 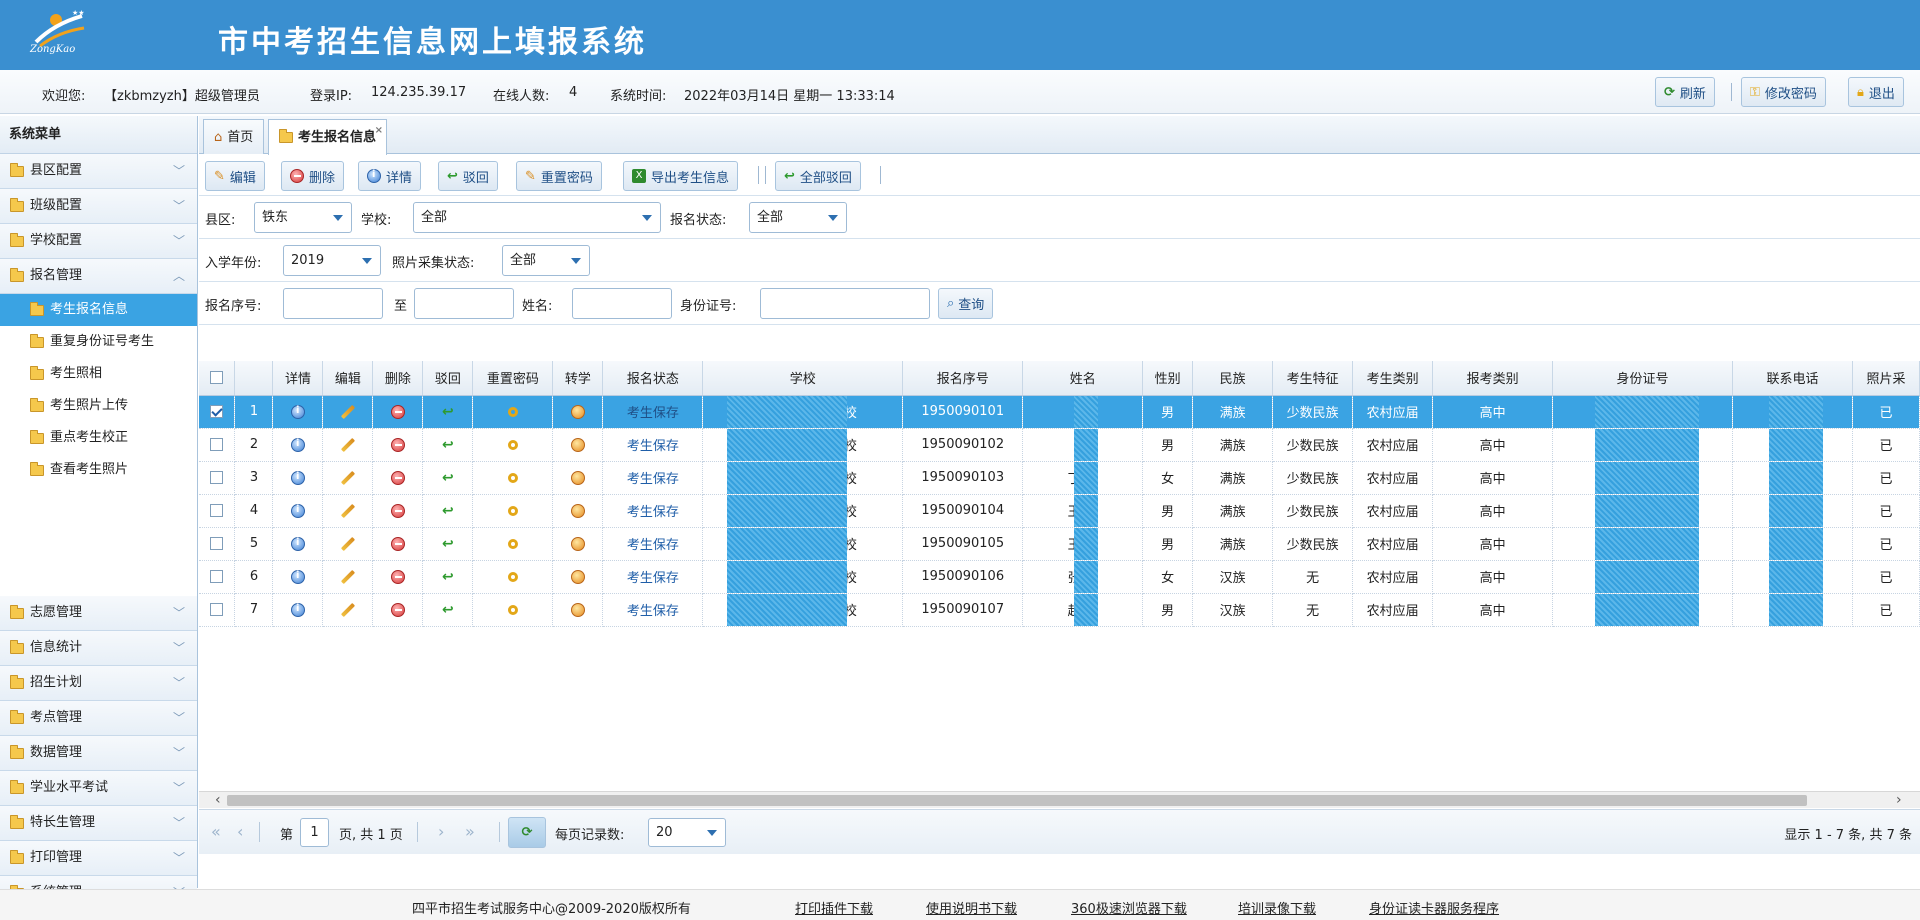 What do you see at coordinates (464, 303) in the screenshot?
I see `seq-to-input` at bounding box center [464, 303].